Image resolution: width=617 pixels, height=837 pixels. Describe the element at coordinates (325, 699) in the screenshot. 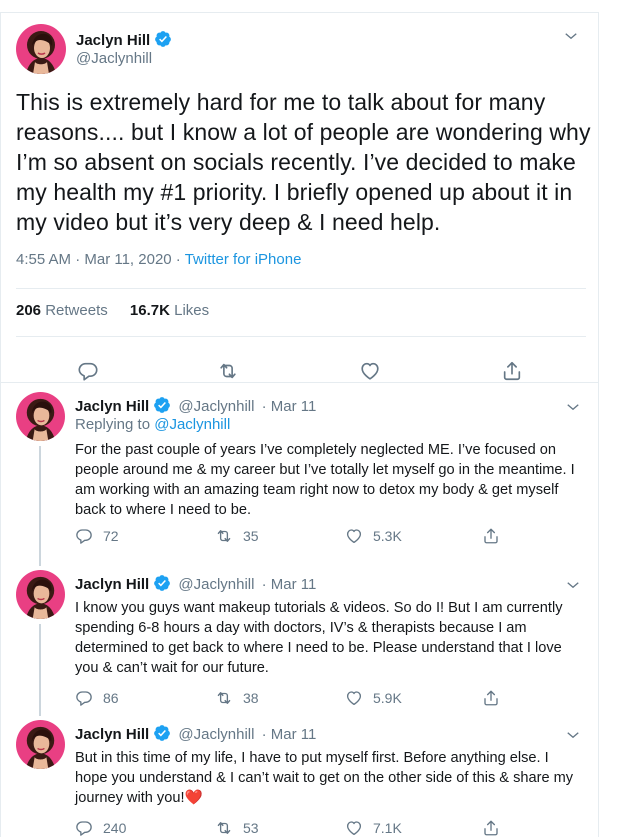

I see `reply-actions: 86 38 5.9K` at that location.